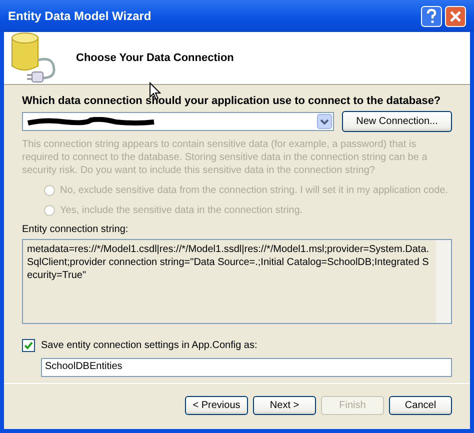  I want to click on connection-string-text: metadata=res://*/Model1.csdl|res://*/Model1.ssdl|res://*/Model1.msl;provider=System.Data.SqlClient;provider connection string="Data Source=.;Initial Catalog=SchoolDB;Integrated Security=True", so click(228, 263).